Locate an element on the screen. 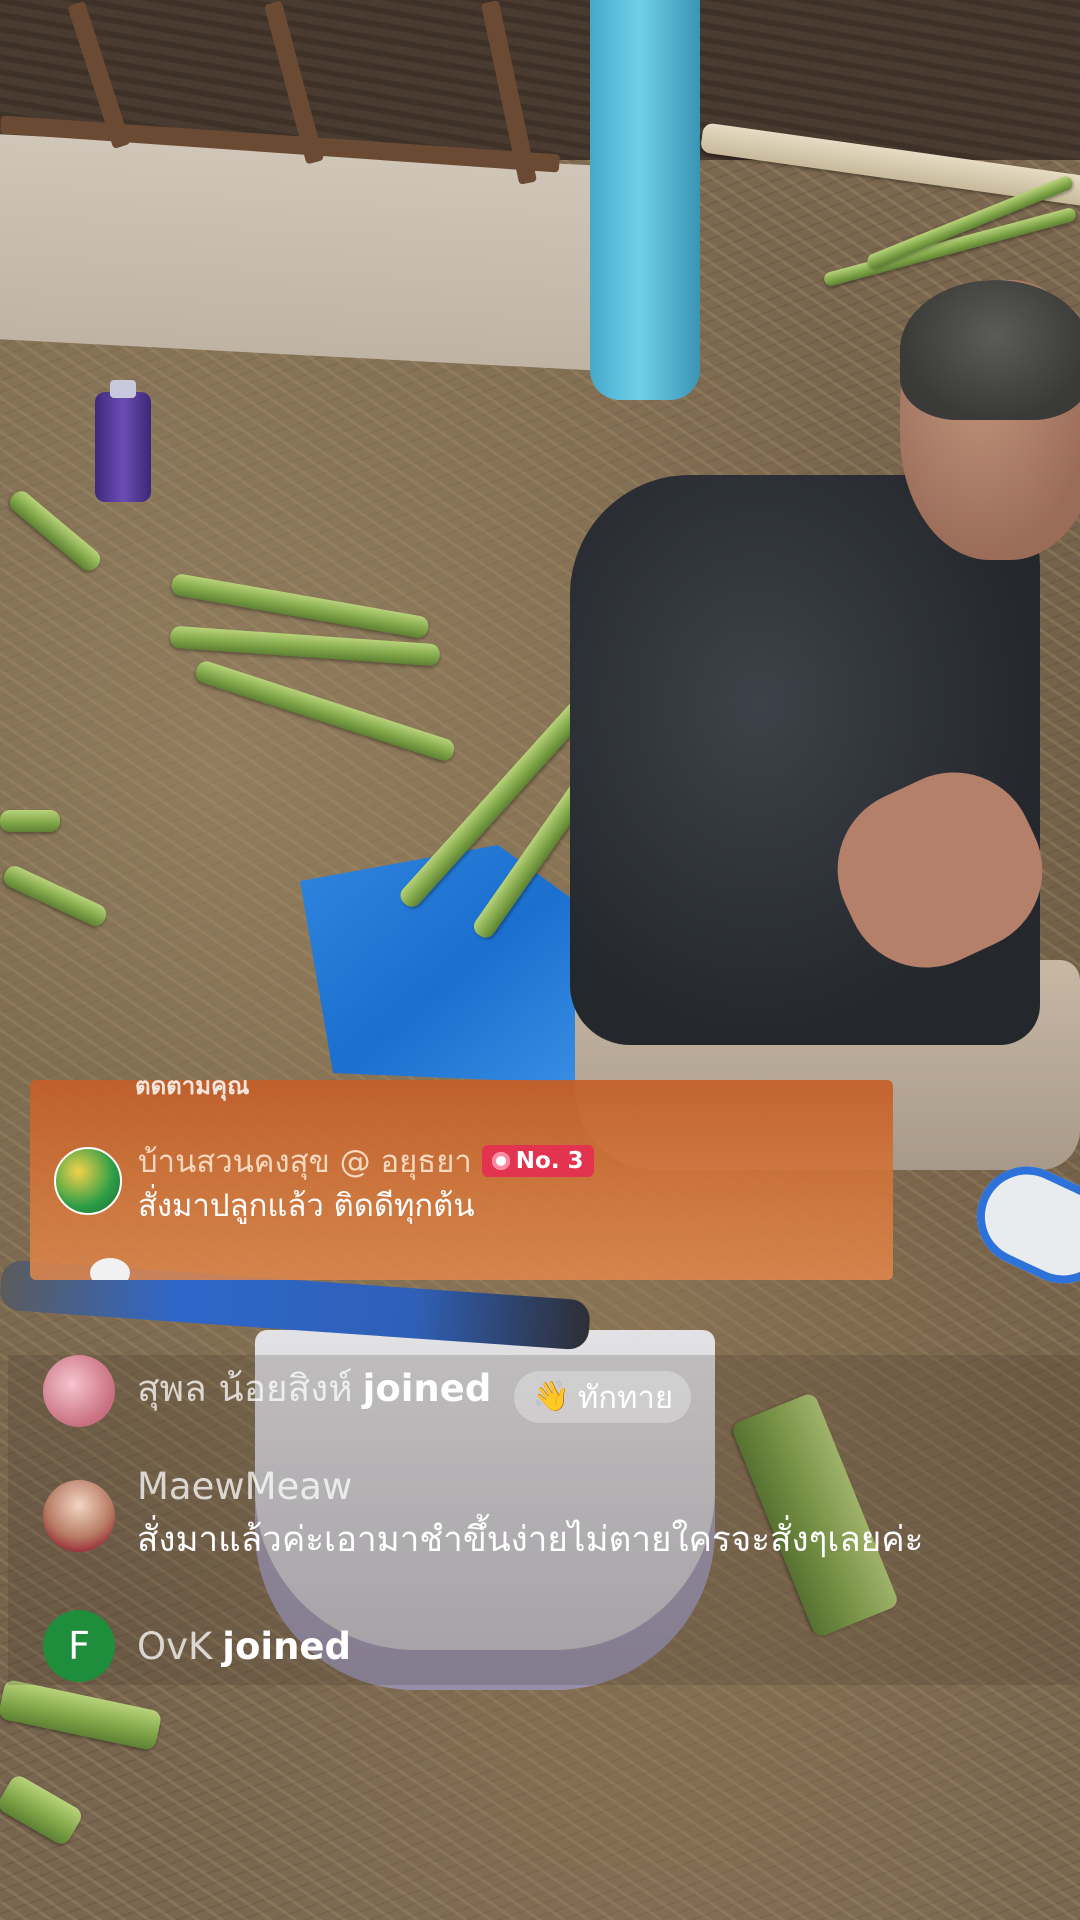 This screenshot has width=1080, height=1920. waving-hand-icon: 👋 is located at coordinates (551, 1397).